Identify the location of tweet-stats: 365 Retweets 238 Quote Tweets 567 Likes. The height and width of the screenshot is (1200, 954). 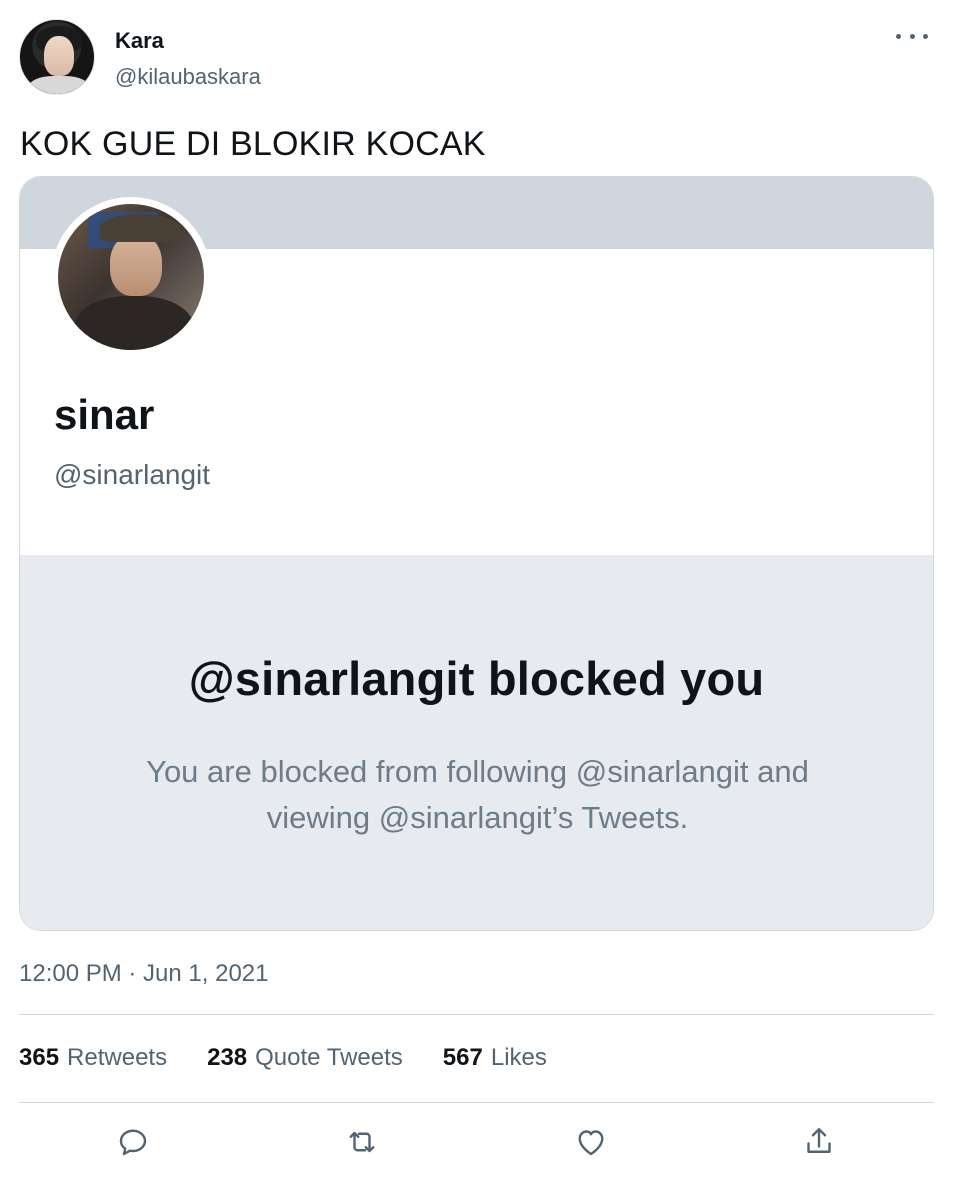
(303, 1060).